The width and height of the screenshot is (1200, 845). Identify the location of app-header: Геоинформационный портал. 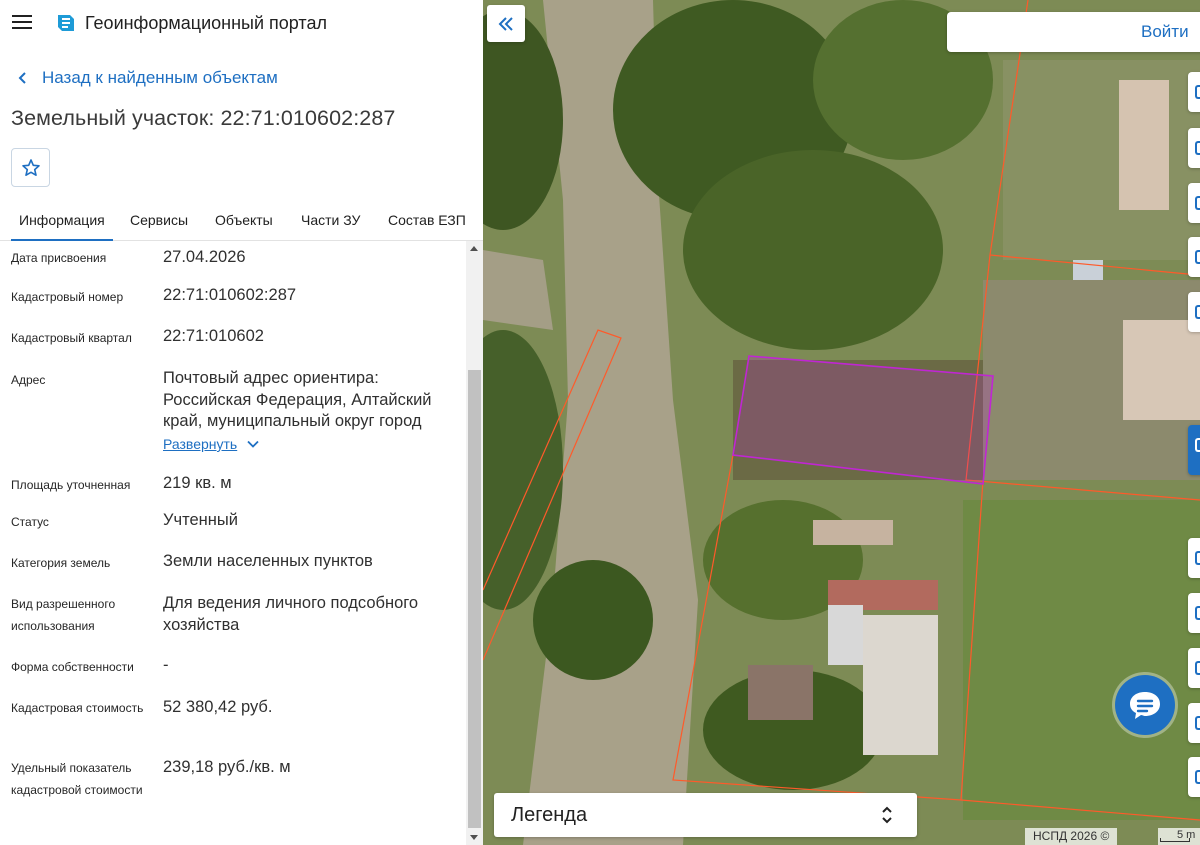
(241, 23).